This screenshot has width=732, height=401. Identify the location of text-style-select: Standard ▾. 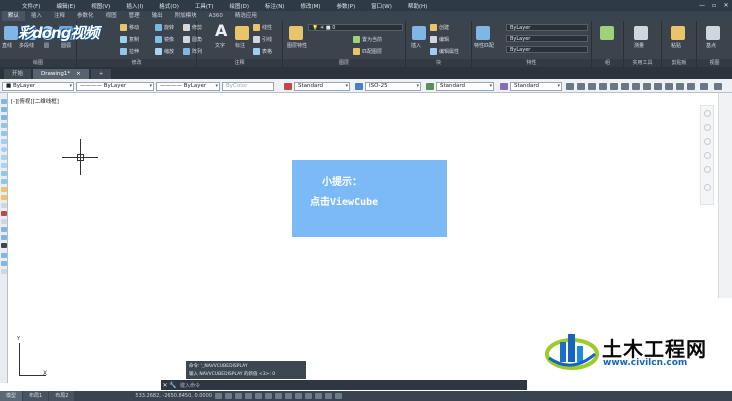
(322, 86).